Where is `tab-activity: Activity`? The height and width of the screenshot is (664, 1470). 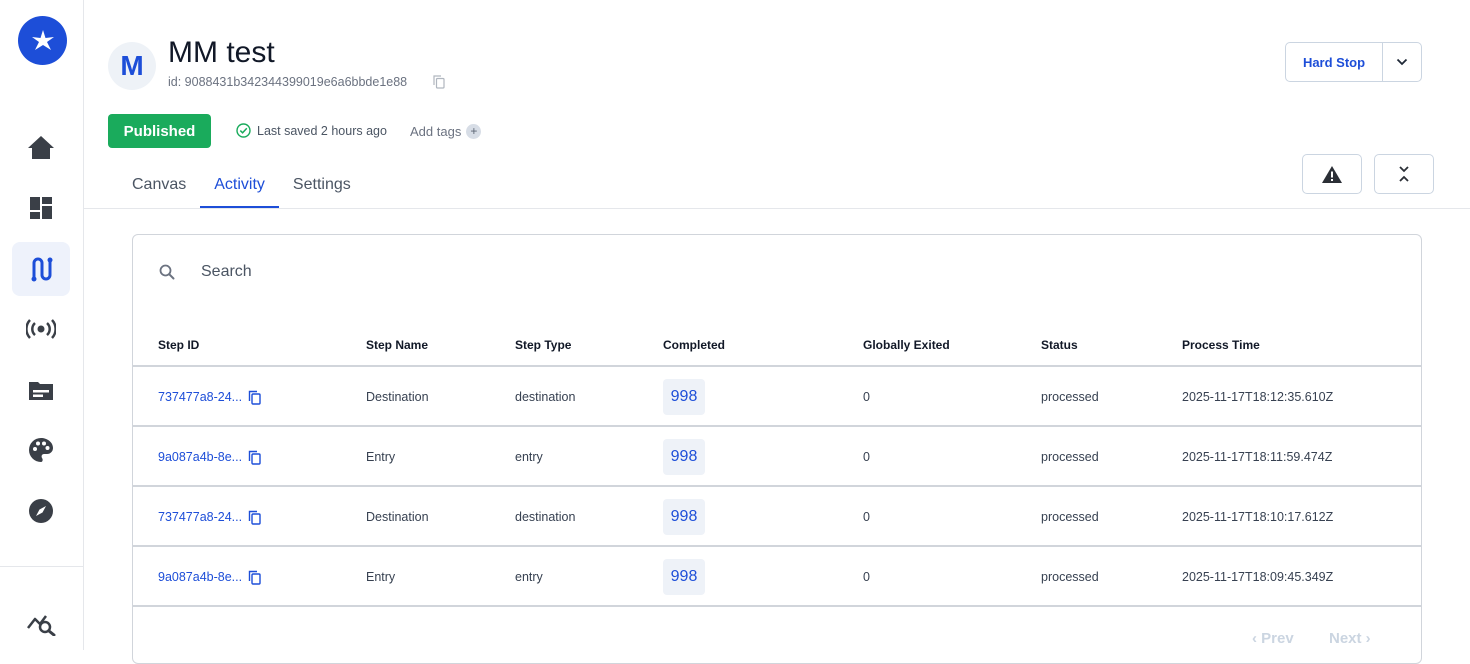 tab-activity: Activity is located at coordinates (239, 186).